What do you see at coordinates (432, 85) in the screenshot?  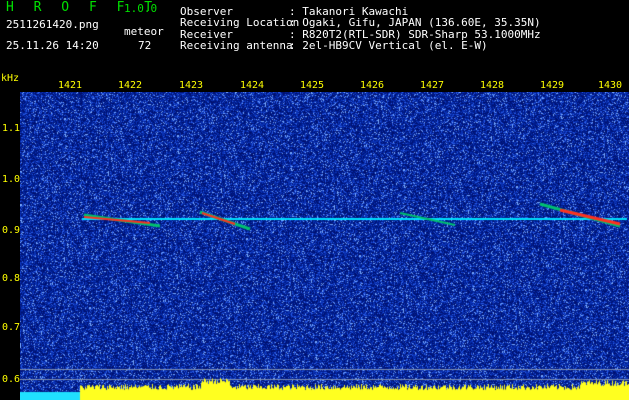 I see `x-tick-1427: 1427` at bounding box center [432, 85].